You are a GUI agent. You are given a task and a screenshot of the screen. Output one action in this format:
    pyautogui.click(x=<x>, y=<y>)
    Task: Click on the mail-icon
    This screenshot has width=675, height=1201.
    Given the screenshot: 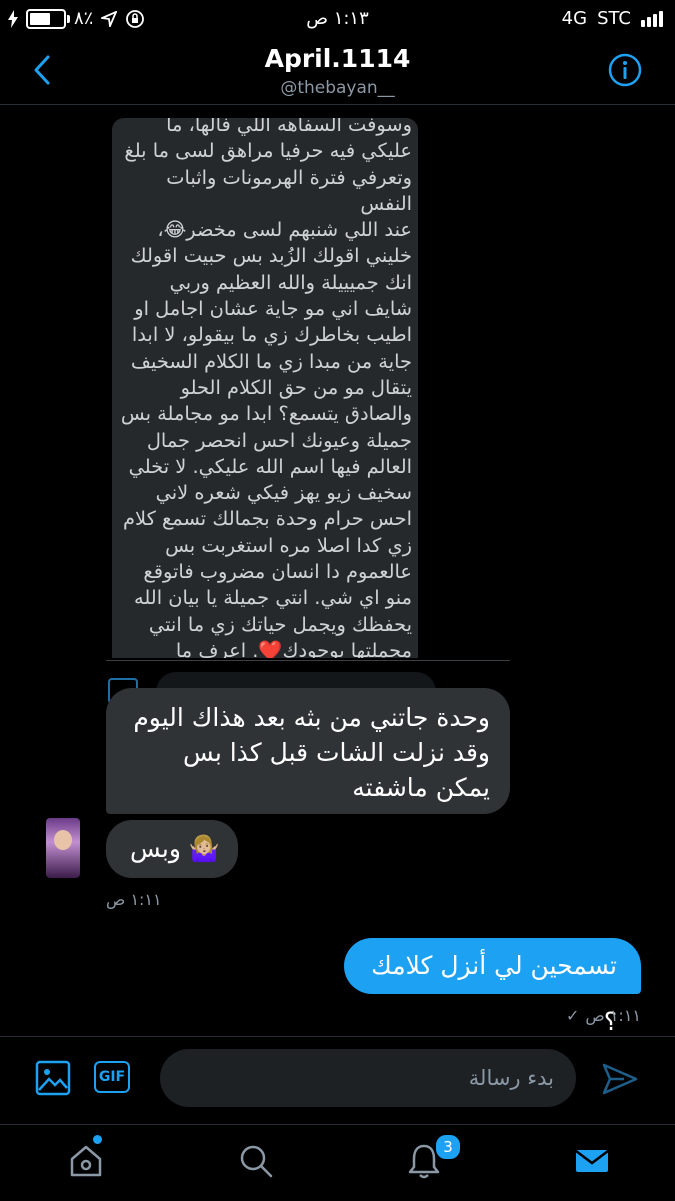 What is the action you would take?
    pyautogui.click(x=592, y=1161)
    